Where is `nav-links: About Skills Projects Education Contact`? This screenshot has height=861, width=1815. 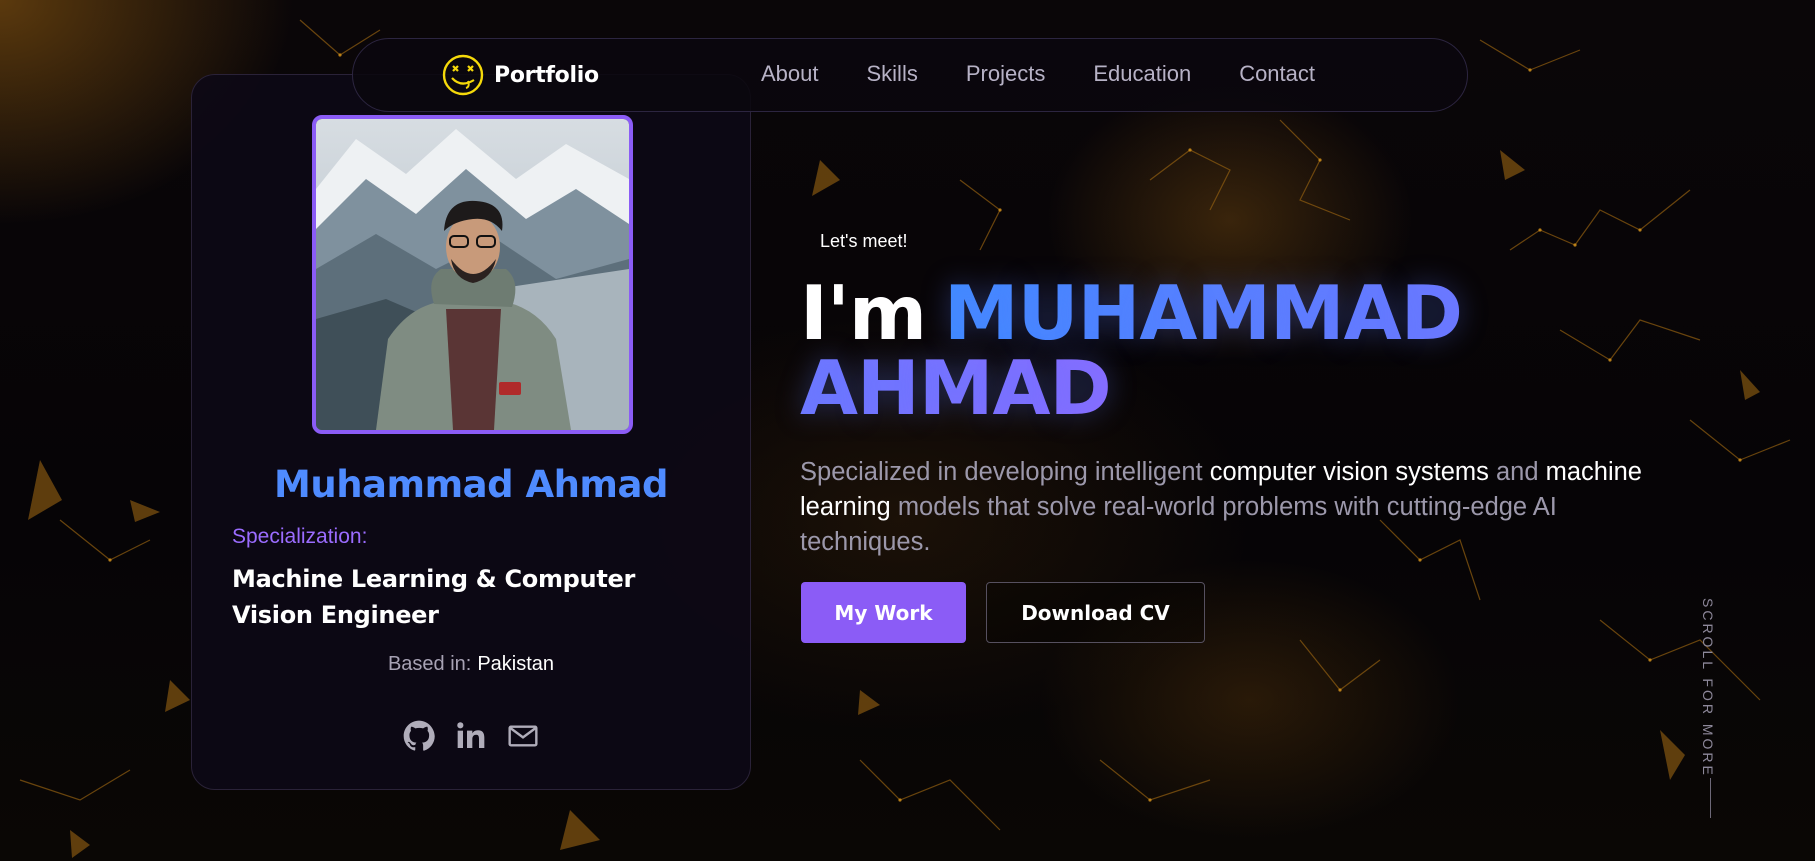 nav-links: About Skills Projects Education Contact is located at coordinates (1038, 74).